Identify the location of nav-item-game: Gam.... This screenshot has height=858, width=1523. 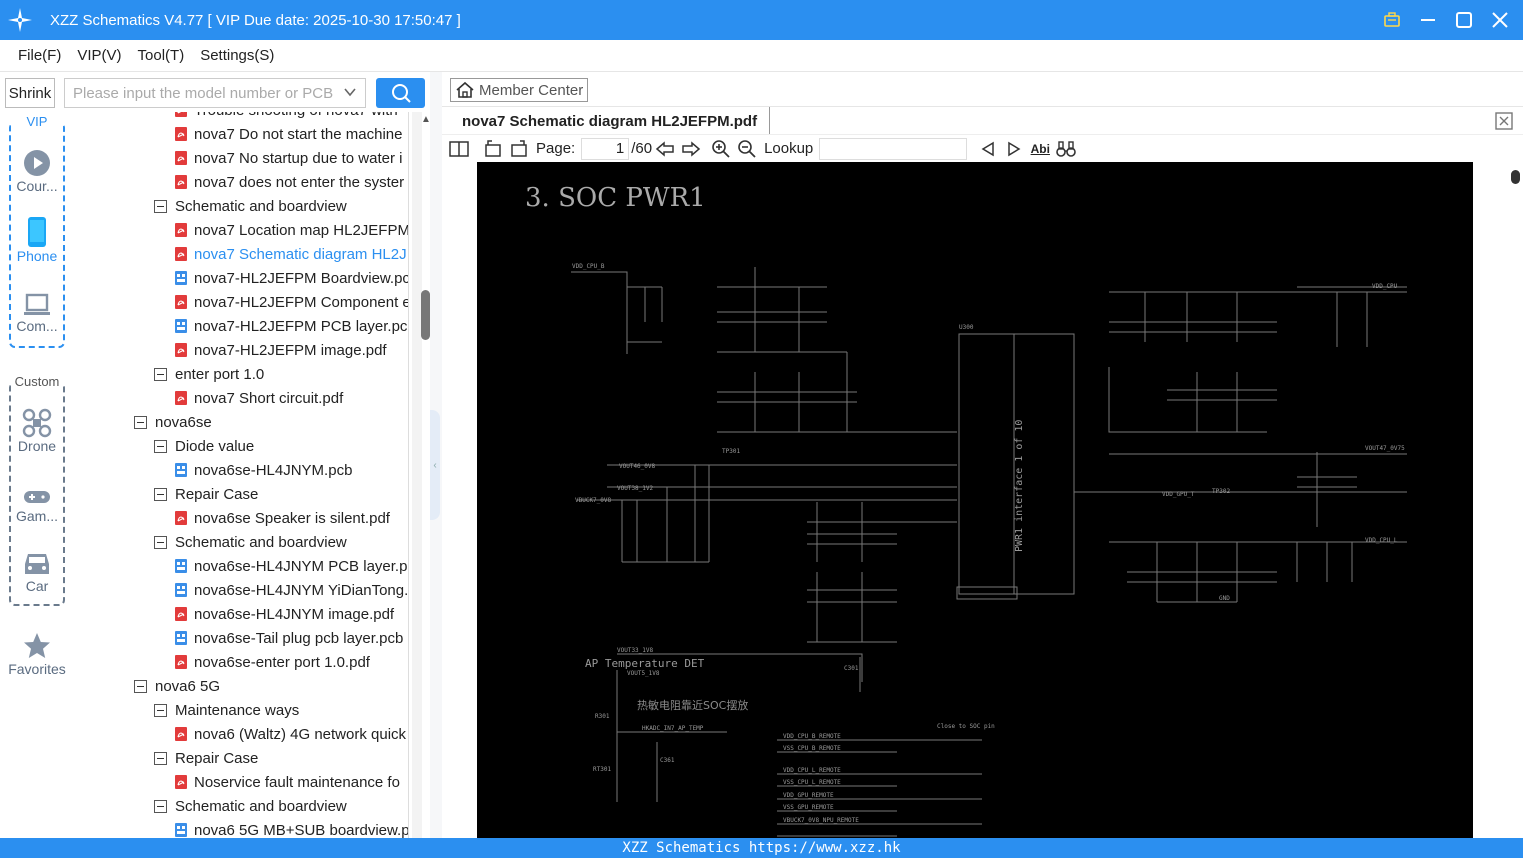
(37, 499).